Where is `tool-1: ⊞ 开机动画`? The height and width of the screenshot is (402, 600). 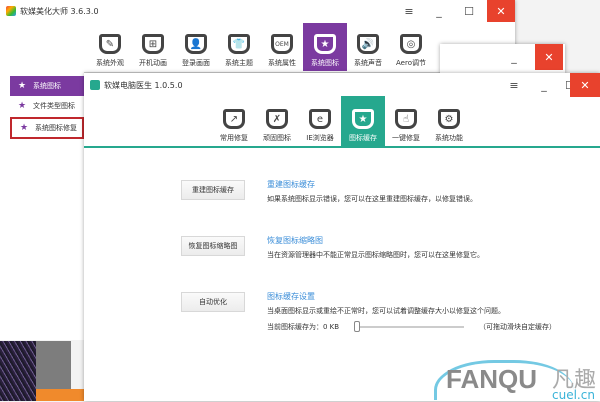
tool-1: ⊞ 开机动画 is located at coordinates (153, 47).